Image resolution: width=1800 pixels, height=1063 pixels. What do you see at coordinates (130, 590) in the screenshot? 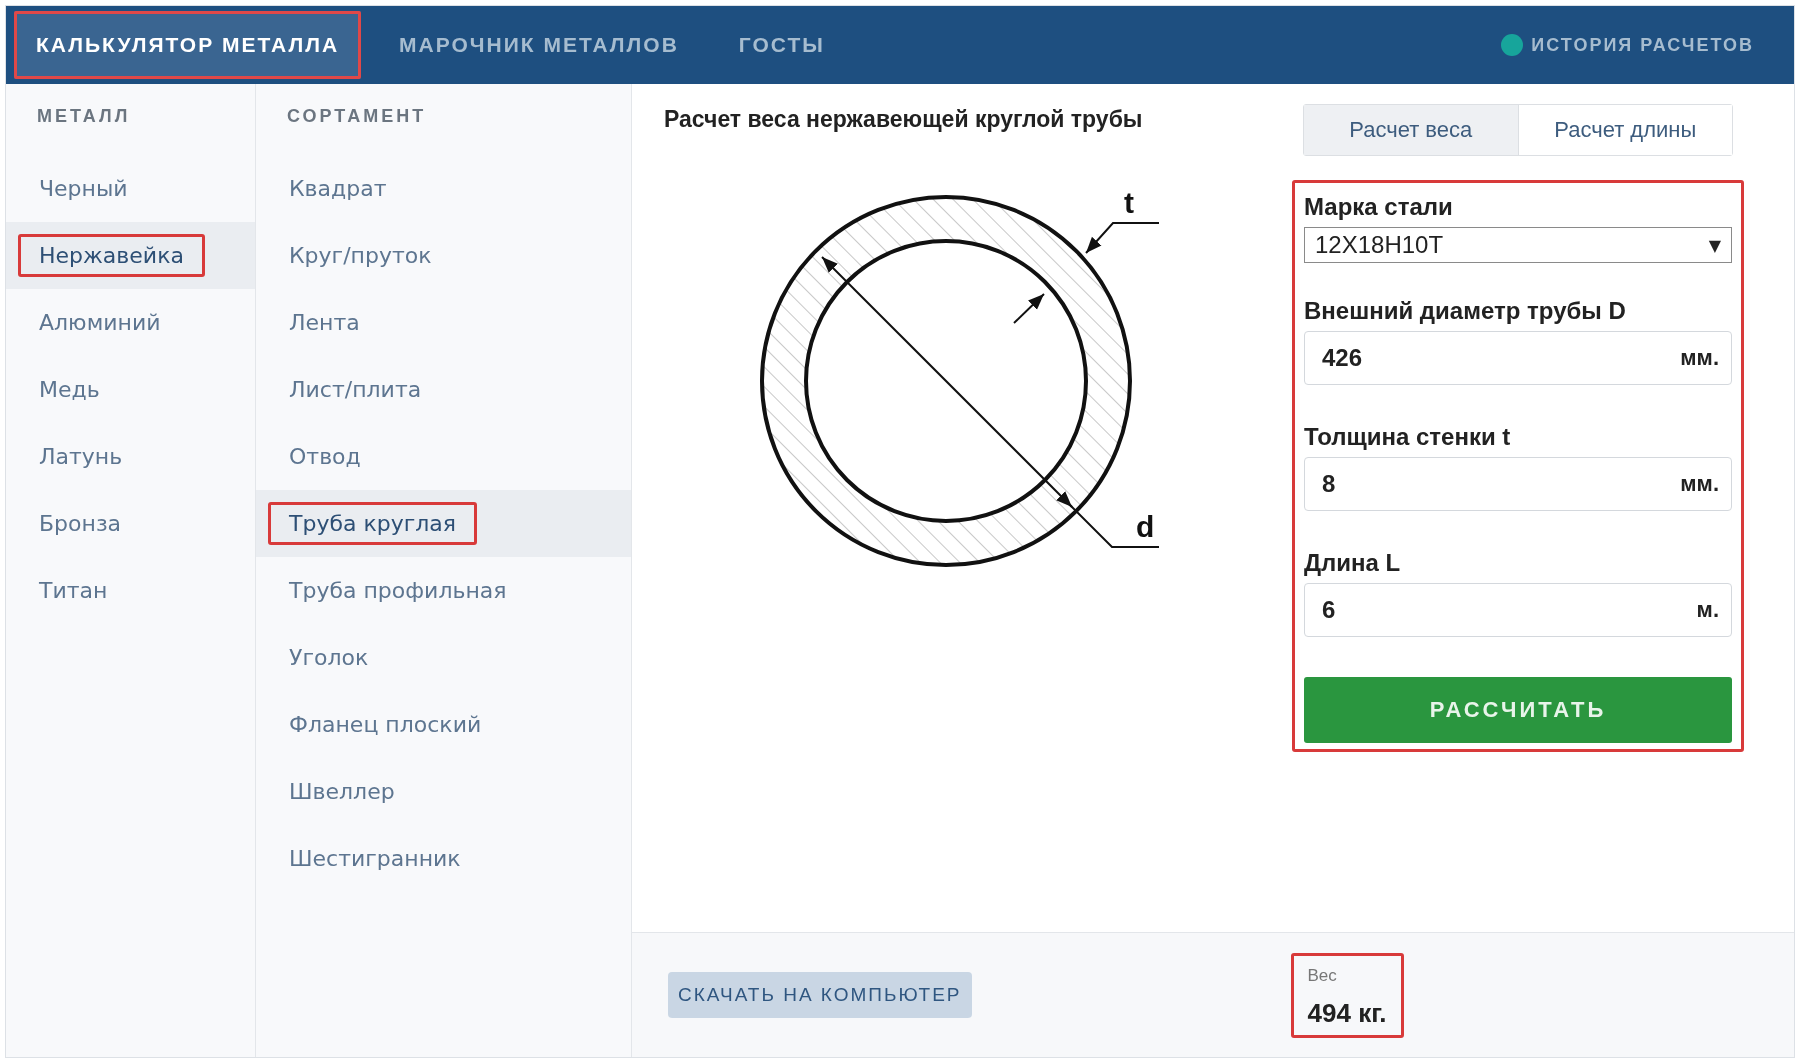
I see `metal-item: Титан` at bounding box center [130, 590].